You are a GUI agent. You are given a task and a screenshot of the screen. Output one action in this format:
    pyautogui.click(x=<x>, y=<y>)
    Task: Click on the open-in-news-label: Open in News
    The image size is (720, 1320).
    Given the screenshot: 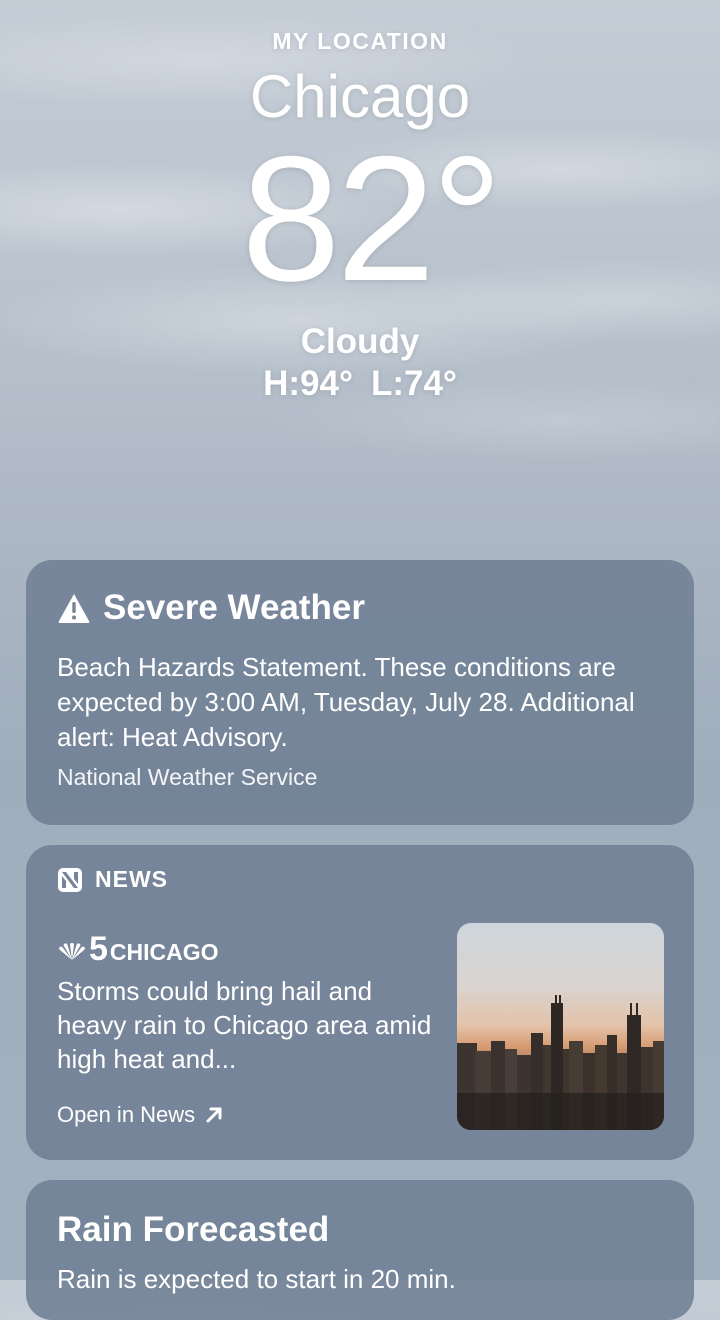 What is the action you would take?
    pyautogui.click(x=126, y=1114)
    